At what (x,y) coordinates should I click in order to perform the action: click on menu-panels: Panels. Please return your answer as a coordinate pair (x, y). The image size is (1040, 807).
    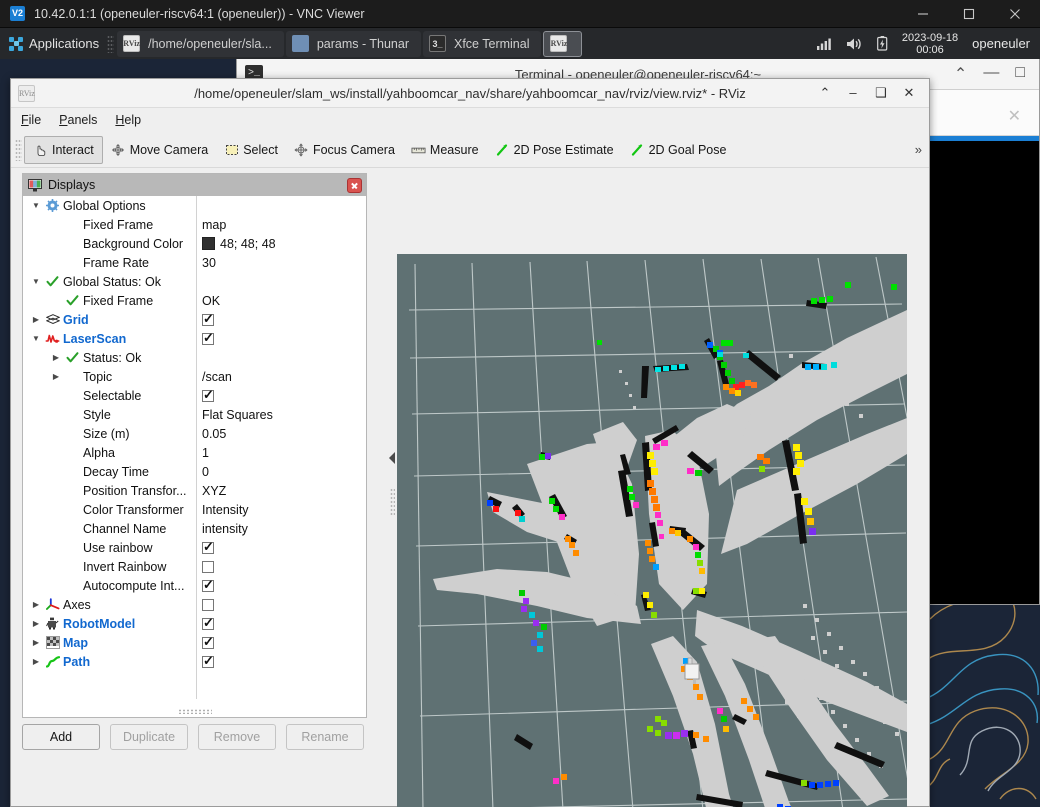
    Looking at the image, I should click on (78, 120).